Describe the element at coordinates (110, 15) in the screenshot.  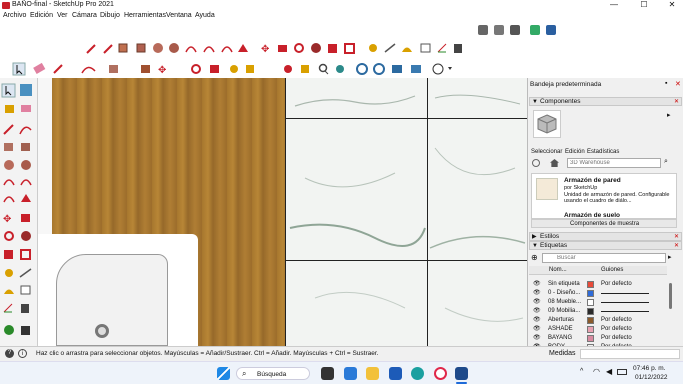
I see `menu-dibujo: Dibujo` at that location.